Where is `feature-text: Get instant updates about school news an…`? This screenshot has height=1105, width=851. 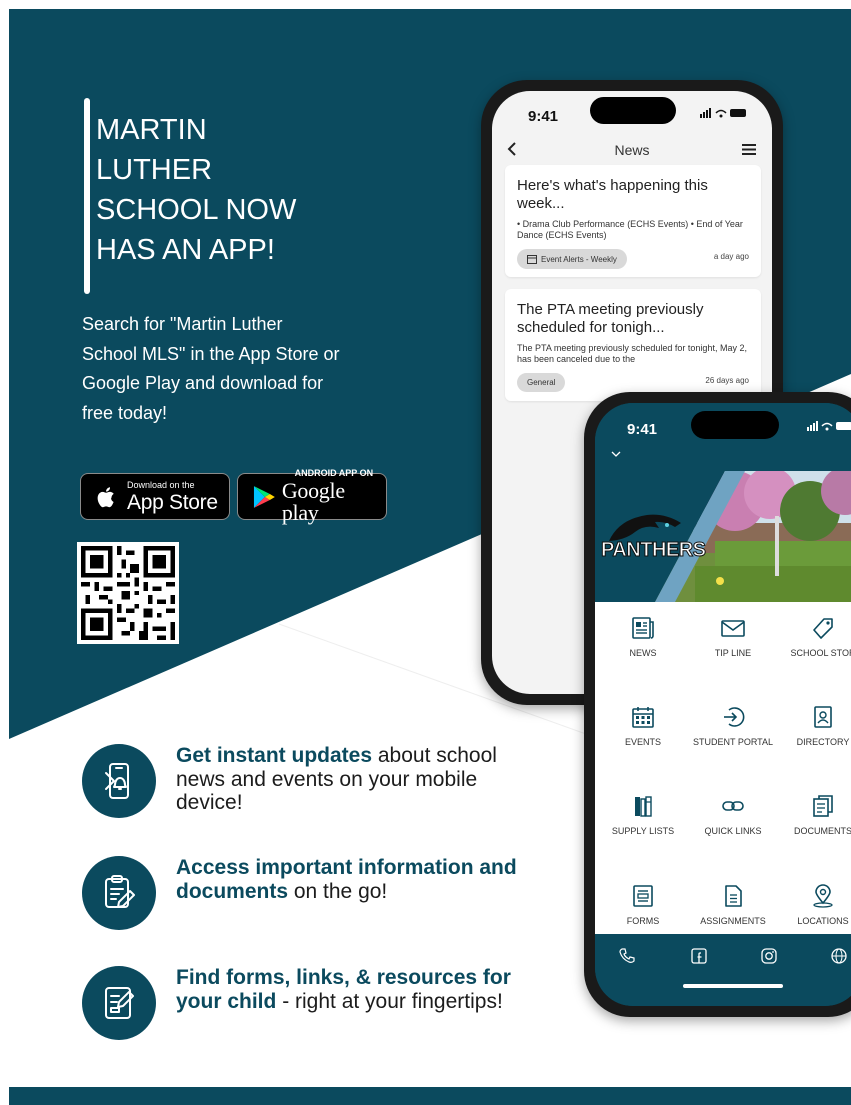 feature-text: Get instant updates about school news an… is located at coordinates (359, 779).